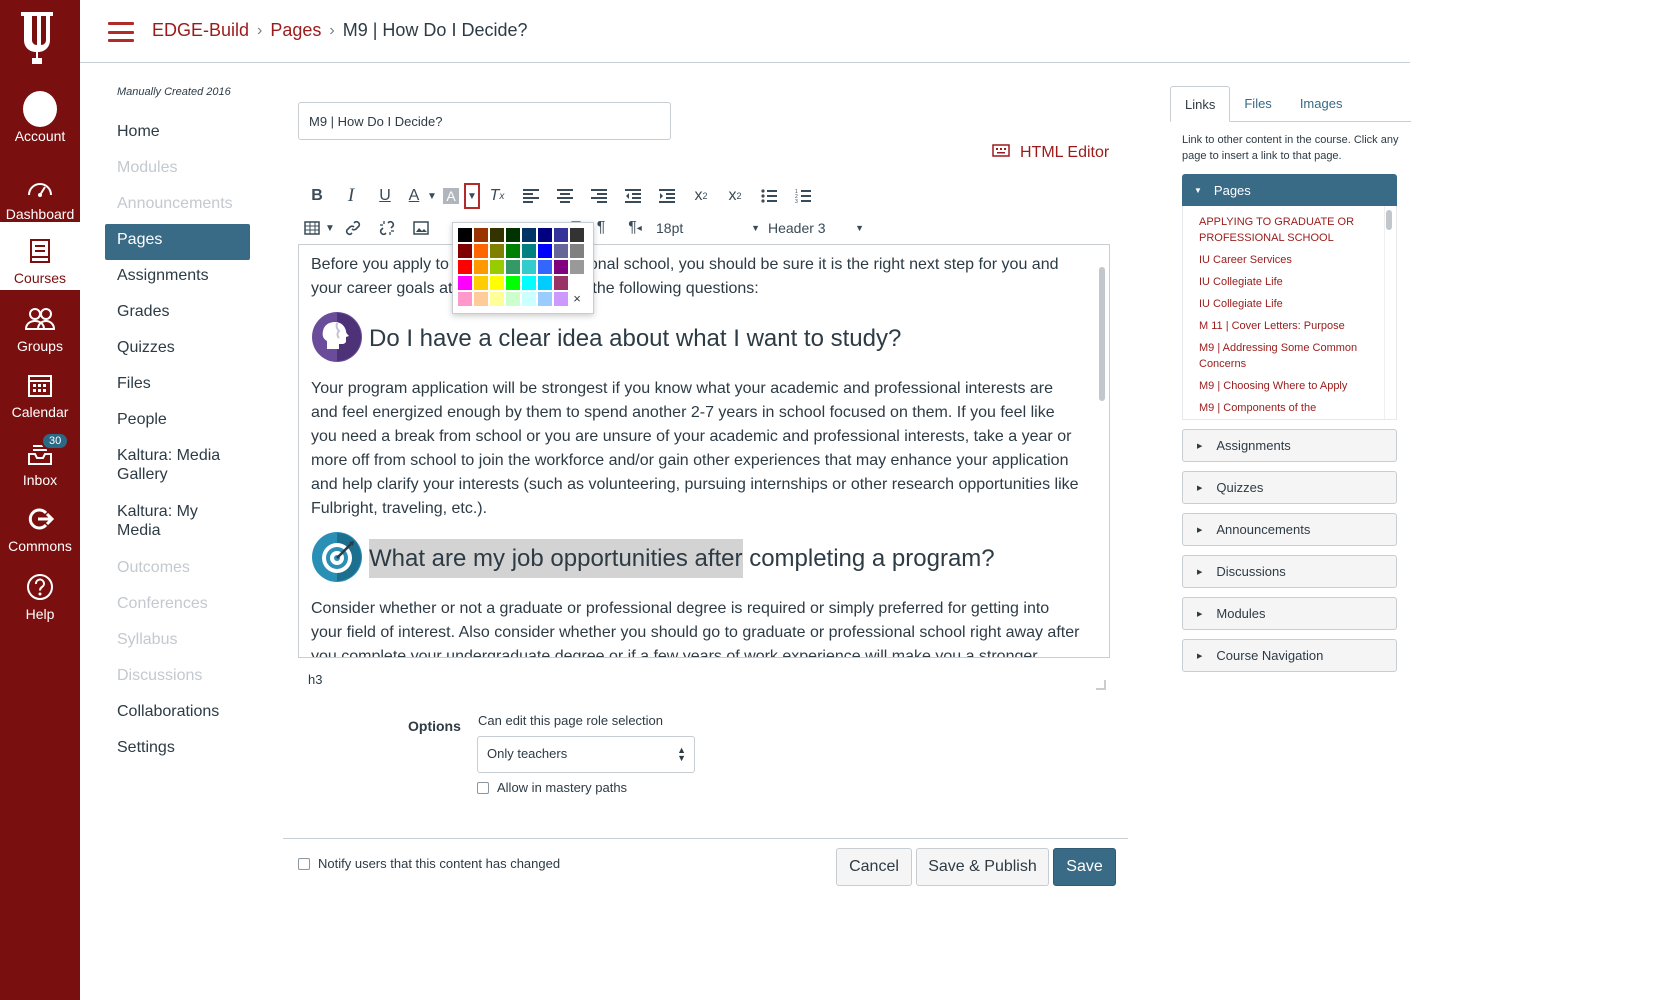  What do you see at coordinates (1287, 356) in the screenshot?
I see `page-link: M9 | Addressing Some Common Concerns` at bounding box center [1287, 356].